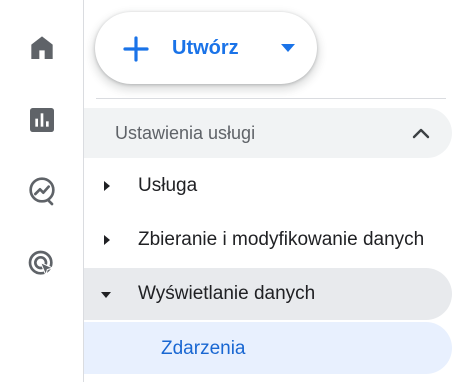  I want to click on sidebar-item-label: Wyświetlanie danych, so click(227, 293).